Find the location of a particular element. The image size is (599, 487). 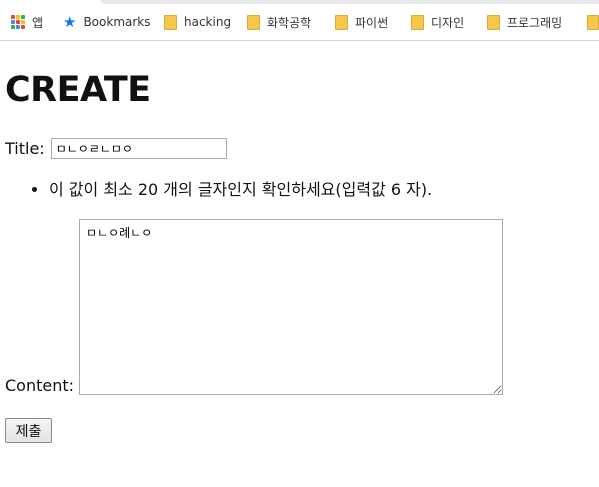

apps-grid-icon is located at coordinates (18, 22).